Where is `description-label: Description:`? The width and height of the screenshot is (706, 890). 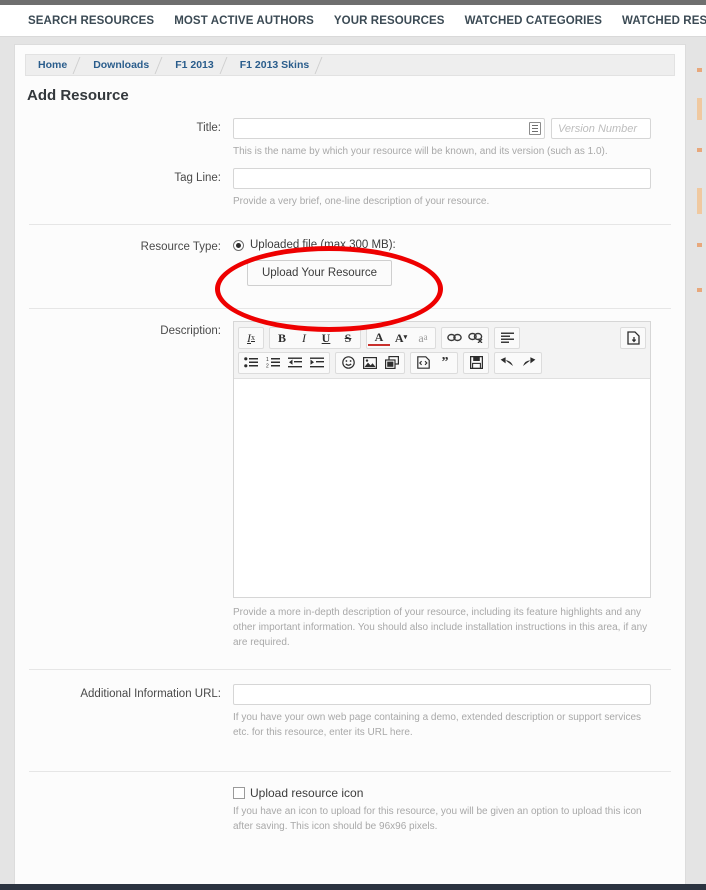 description-label: Description: is located at coordinates (190, 331).